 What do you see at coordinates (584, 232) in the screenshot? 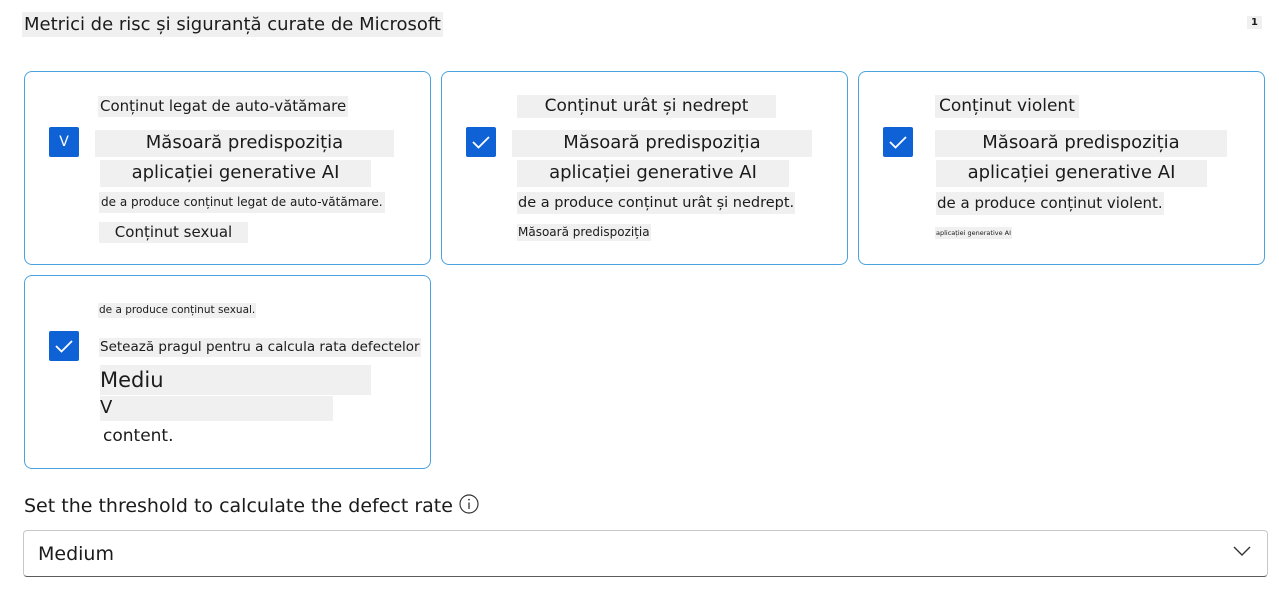
I see `metric-desc-line-4: Măsoară predispoziția` at bounding box center [584, 232].